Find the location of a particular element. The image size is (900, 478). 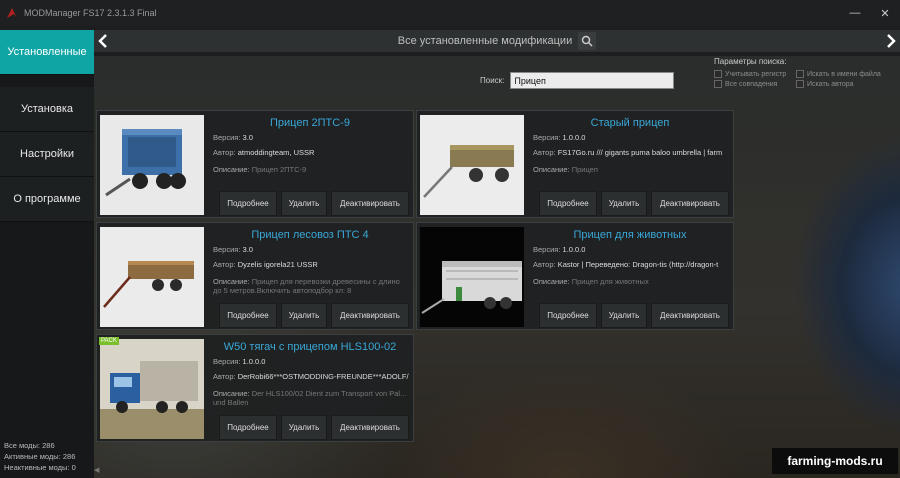

checkbox-label: Учитывать регистр is located at coordinates (756, 74).